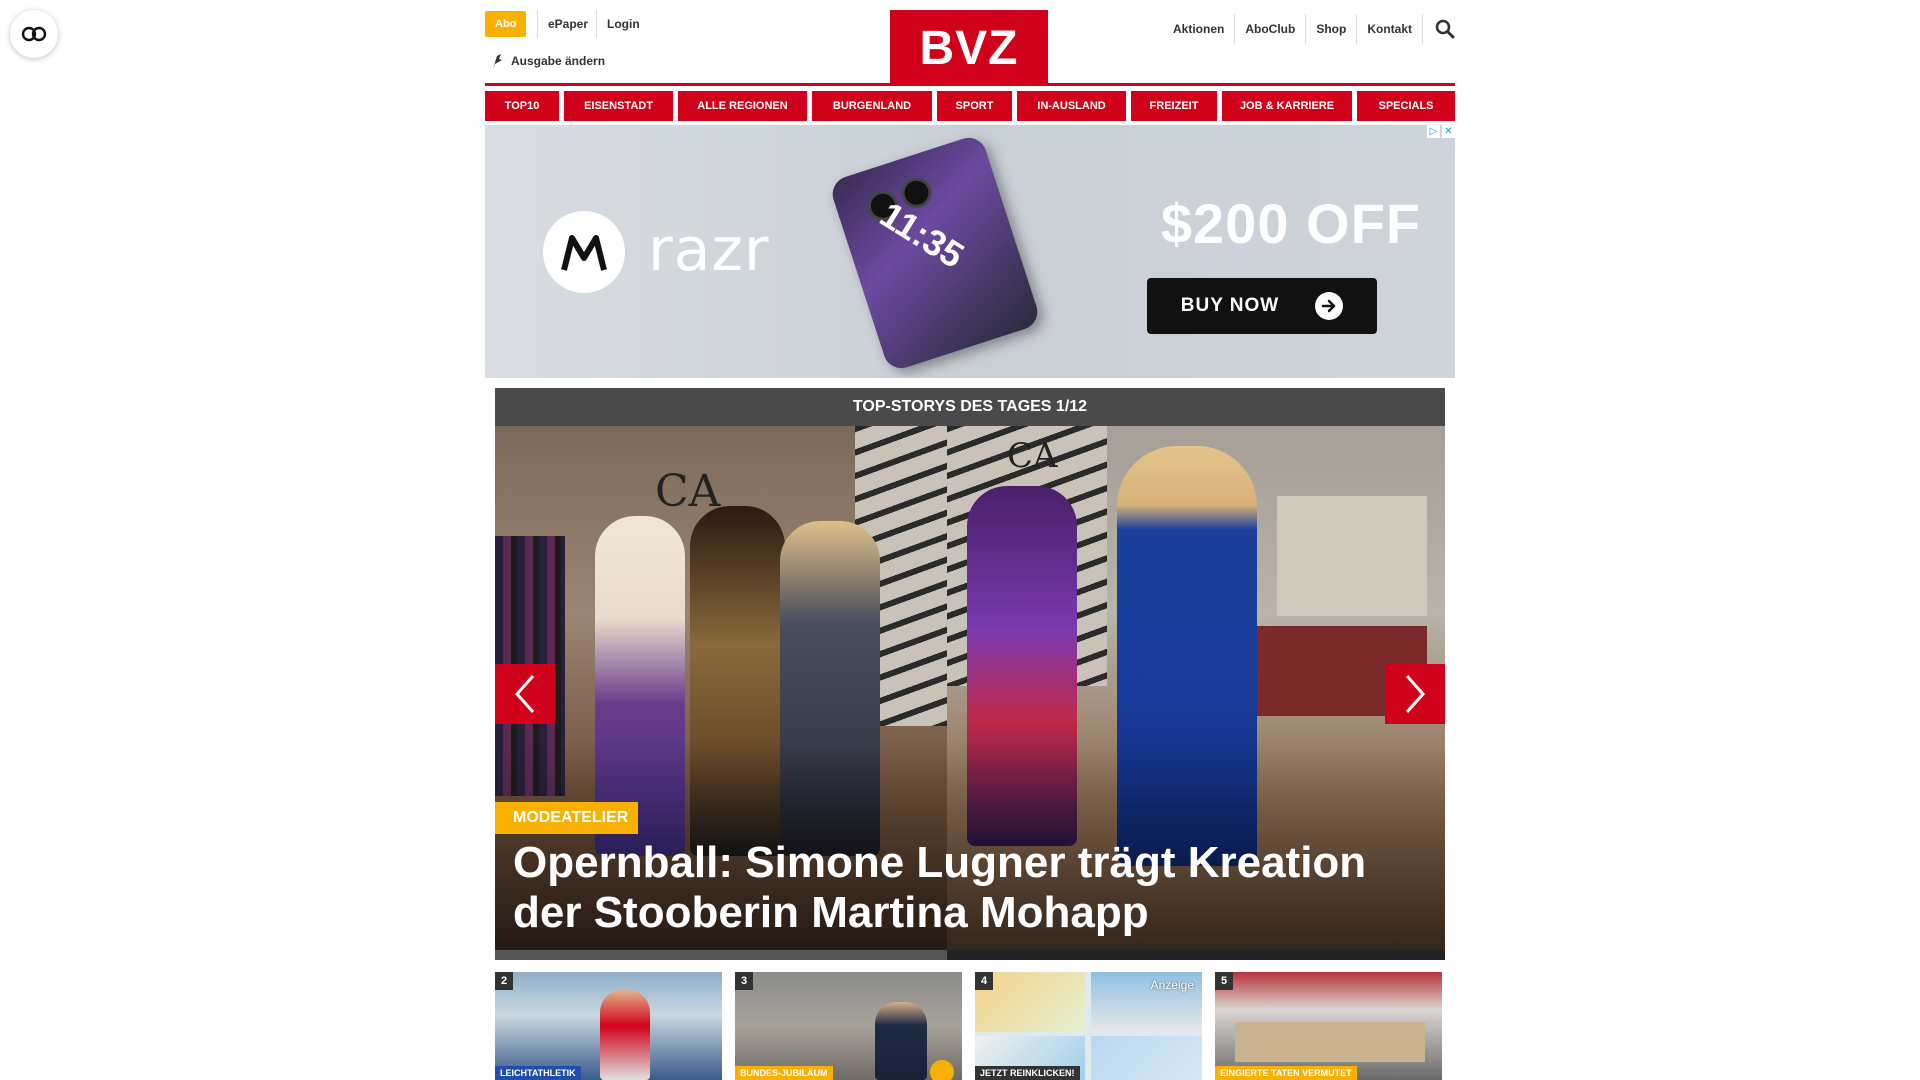 The image size is (1920, 1080). Describe the element at coordinates (522, 106) in the screenshot. I see `nav-item-top10: TOP10` at that location.